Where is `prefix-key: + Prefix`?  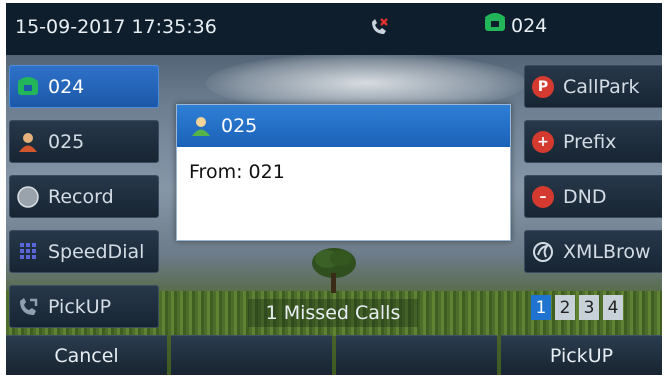
prefix-key: + Prefix is located at coordinates (593, 141).